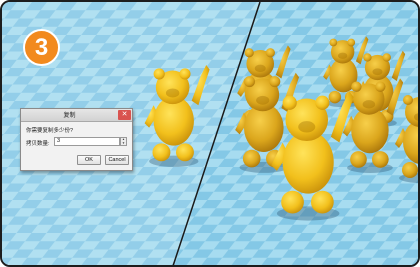 The image size is (420, 267). Describe the element at coordinates (50, 131) in the screenshot. I see `dialog-prompt: 你需要复制多少份?` at that location.